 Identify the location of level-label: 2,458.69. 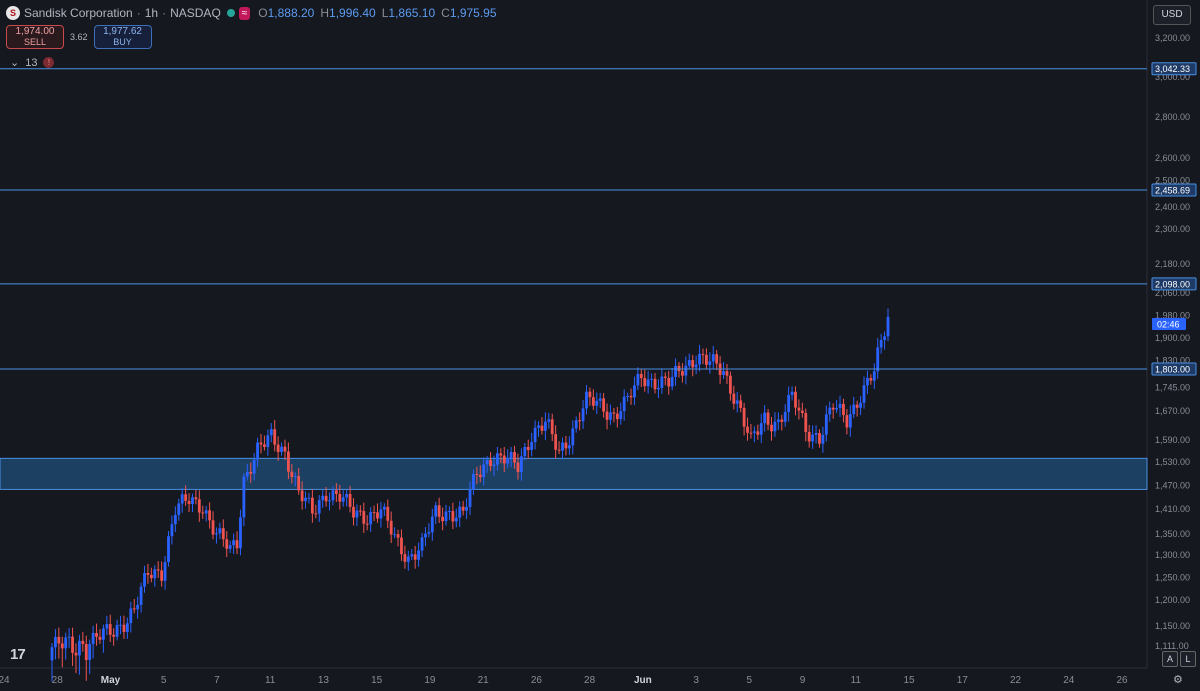
(1172, 191).